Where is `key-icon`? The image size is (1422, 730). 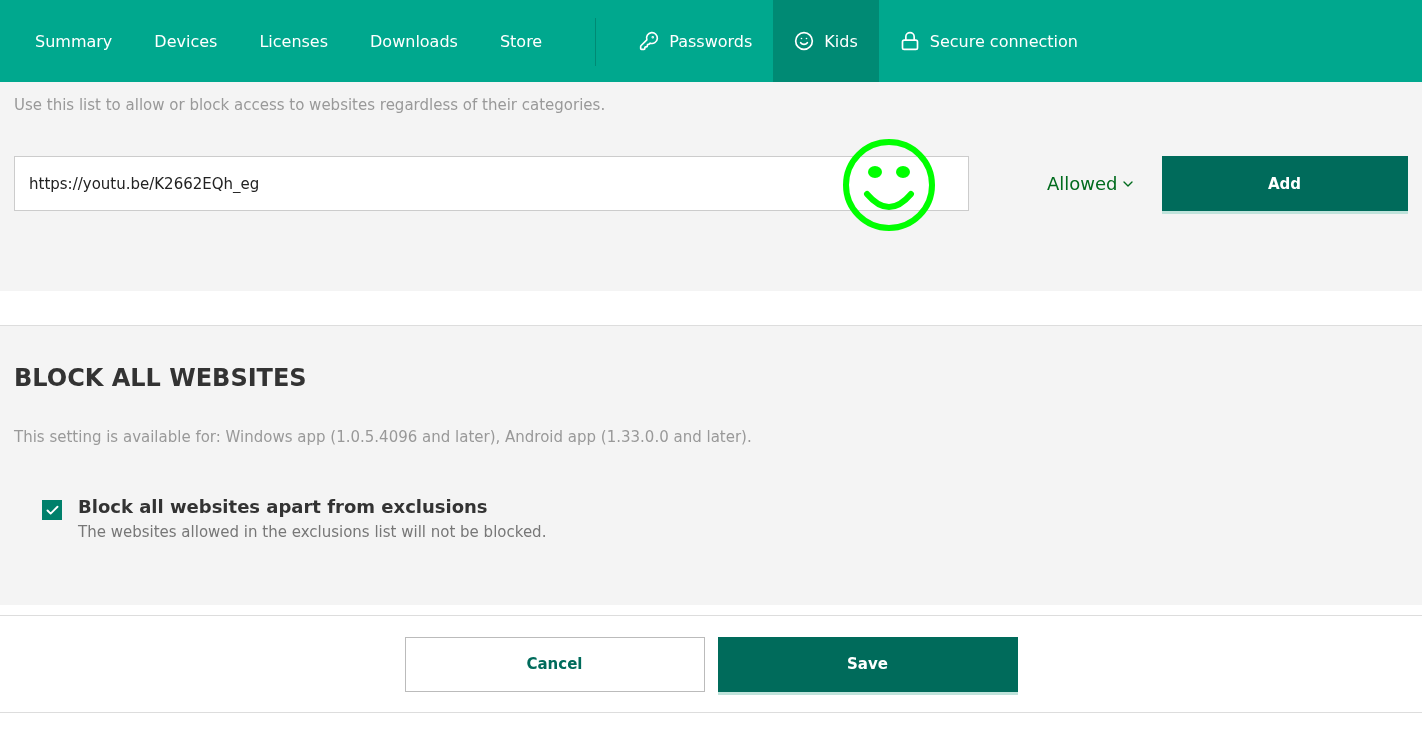 key-icon is located at coordinates (649, 41).